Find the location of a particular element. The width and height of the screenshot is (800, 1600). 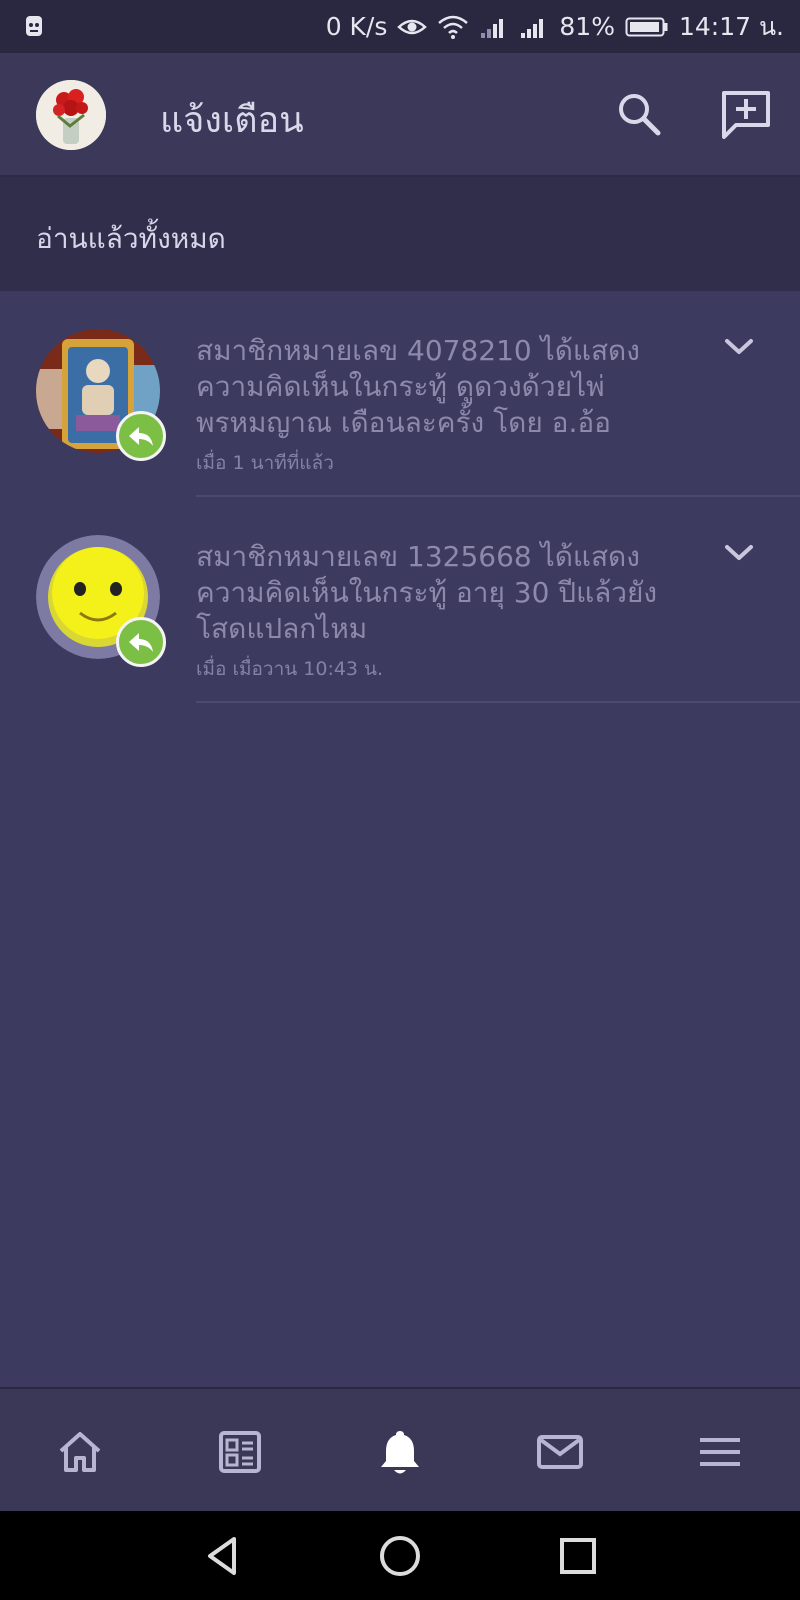

notification-app-icon is located at coordinates (34, 26).